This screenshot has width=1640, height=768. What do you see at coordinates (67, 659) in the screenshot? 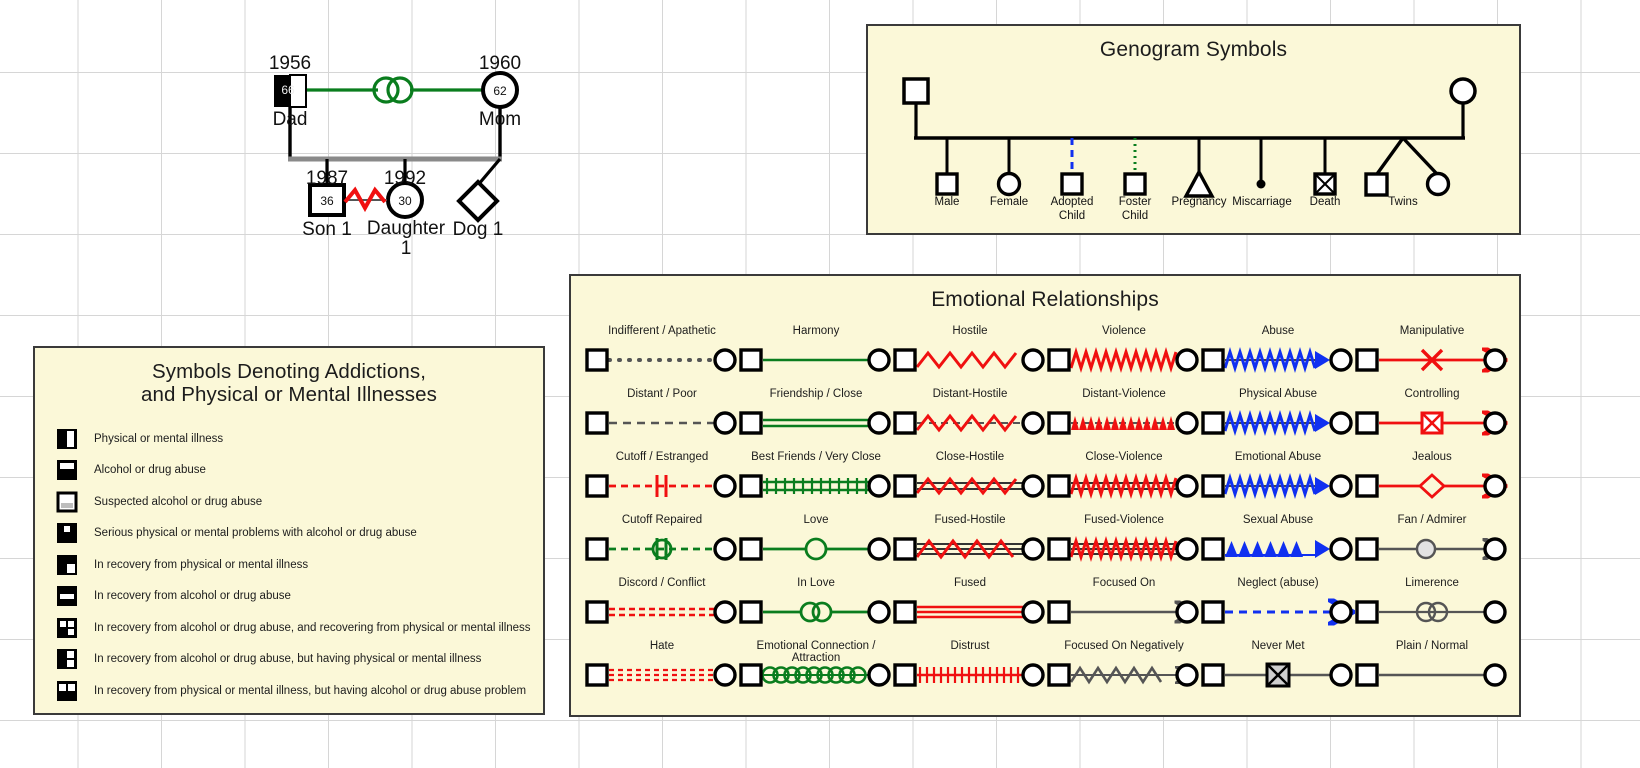
I see `recovery-alcohol-having-illness-swatch-icon` at bounding box center [67, 659].